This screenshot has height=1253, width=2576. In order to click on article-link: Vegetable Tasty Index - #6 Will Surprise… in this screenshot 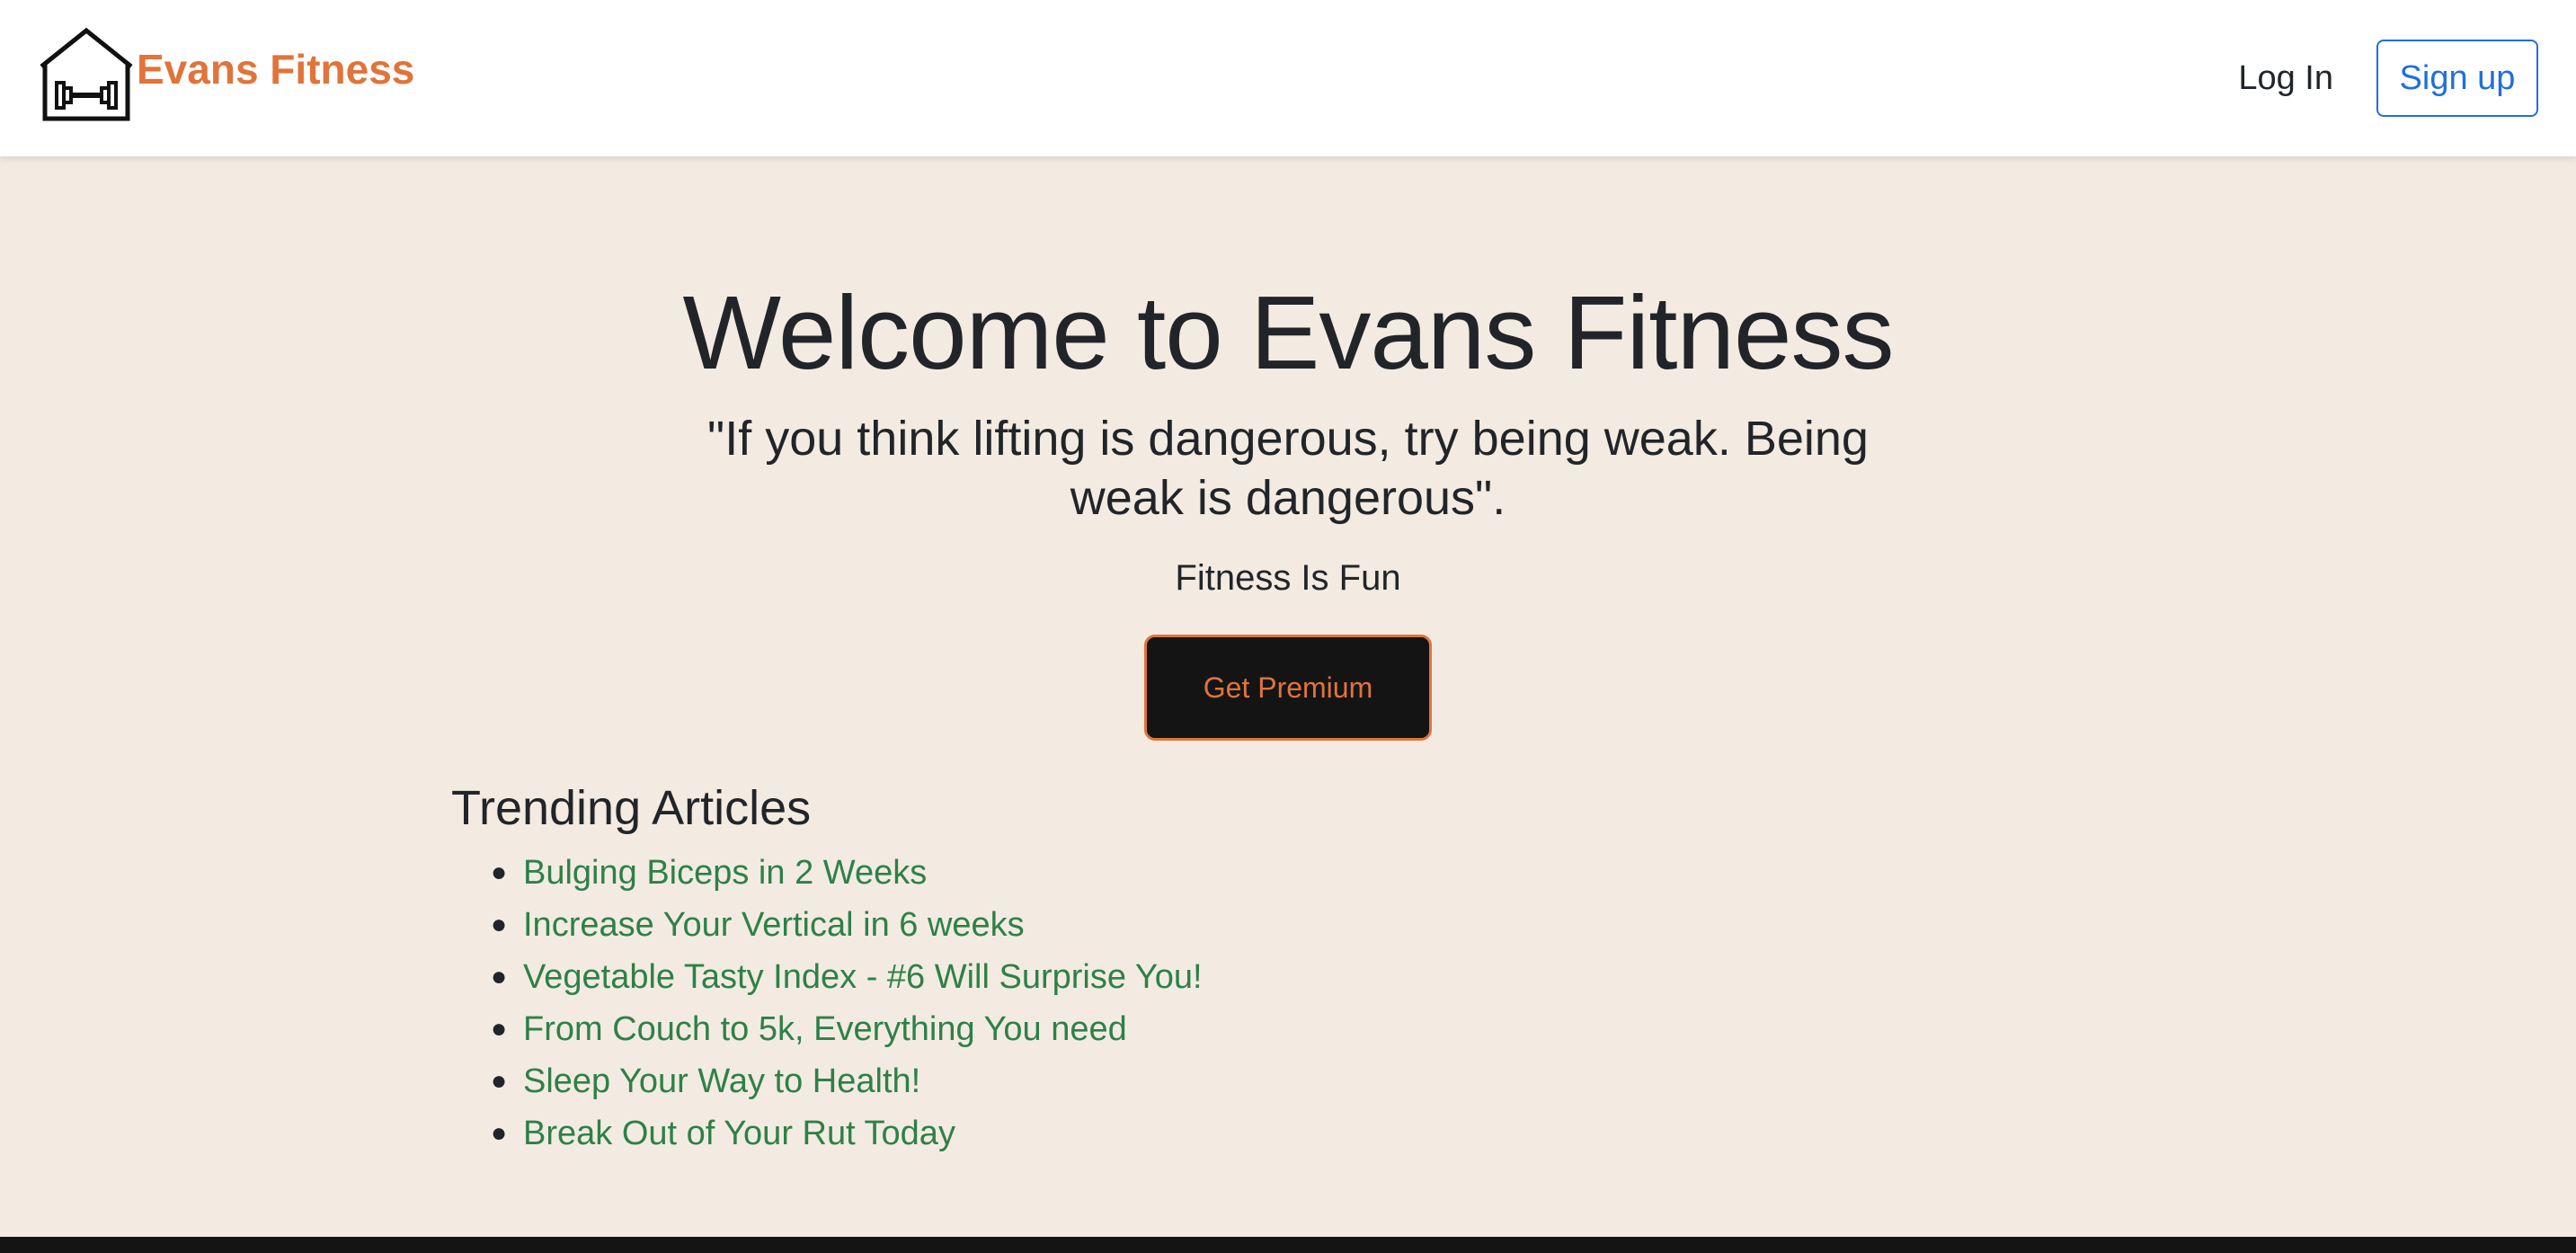, I will do `click(863, 977)`.